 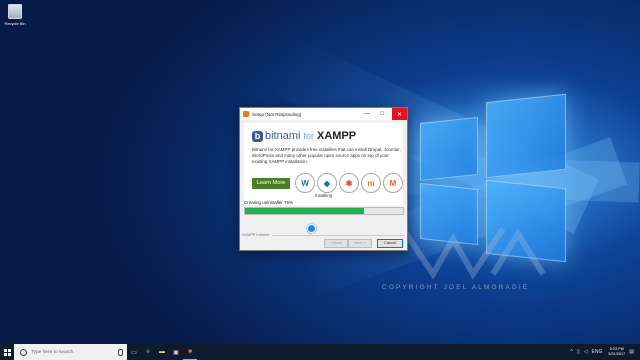 I want to click on progress-bar, so click(x=324, y=211).